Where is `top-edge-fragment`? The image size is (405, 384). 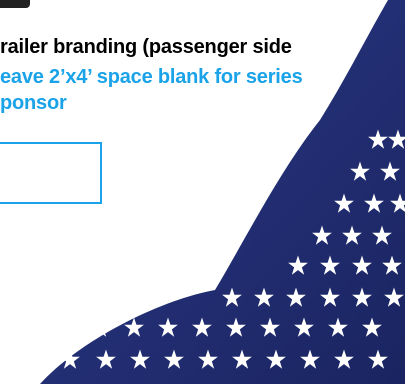
top-edge-fragment is located at coordinates (15, 4).